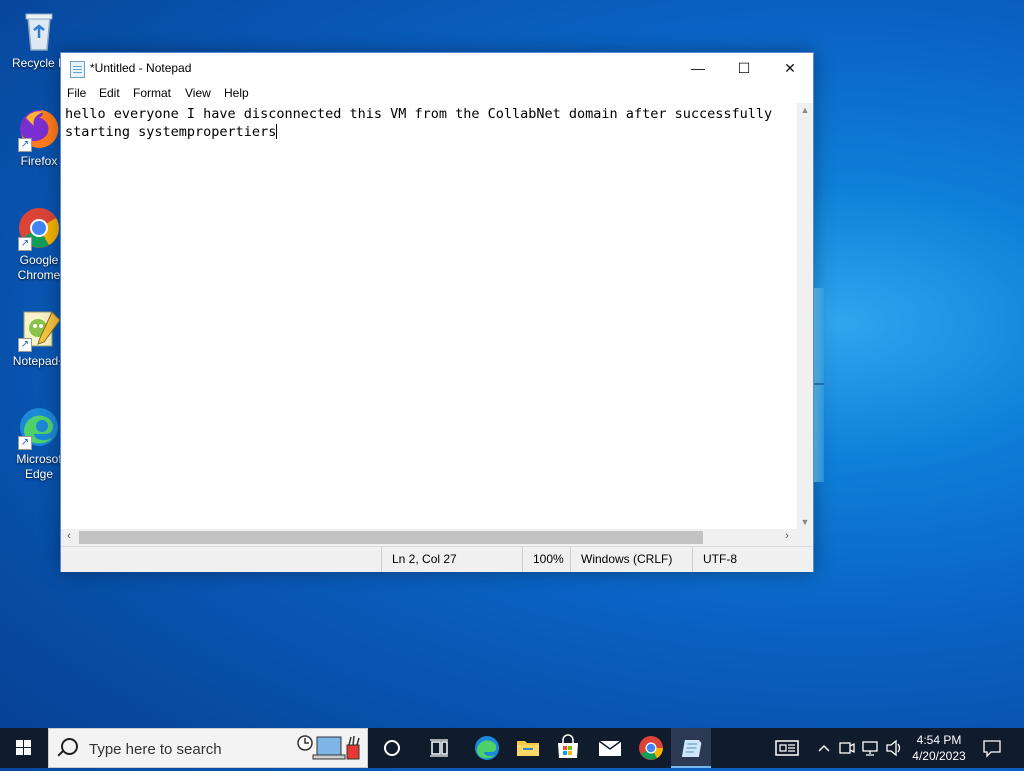  What do you see at coordinates (805, 522) in the screenshot?
I see `scroll-down-arrow-icon: ▼` at bounding box center [805, 522].